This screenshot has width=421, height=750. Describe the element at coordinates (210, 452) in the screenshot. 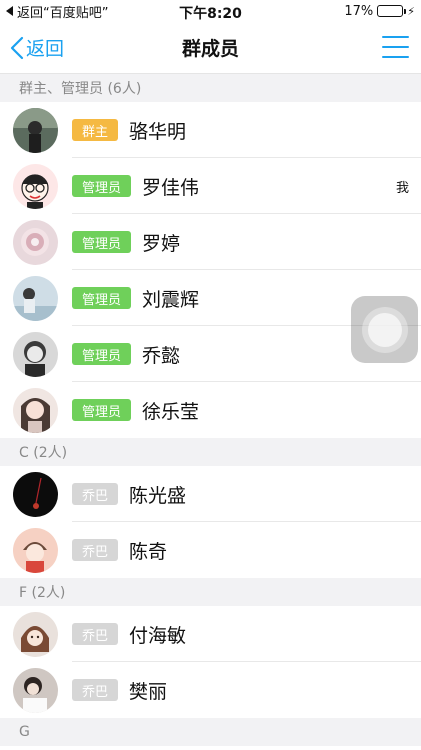

I see `section-header: C (2人)` at that location.